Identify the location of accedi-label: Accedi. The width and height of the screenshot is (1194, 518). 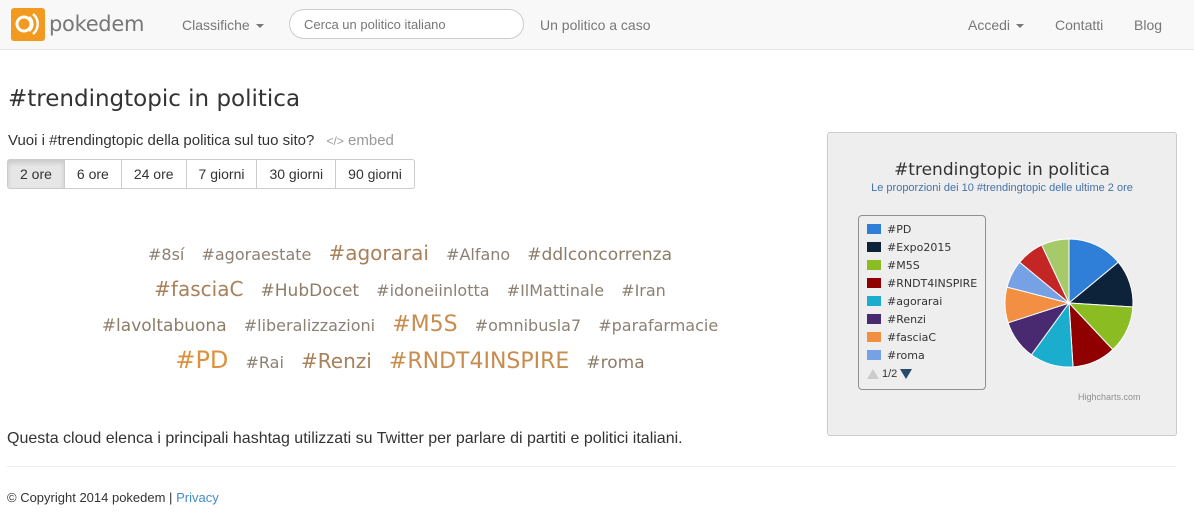
(989, 25).